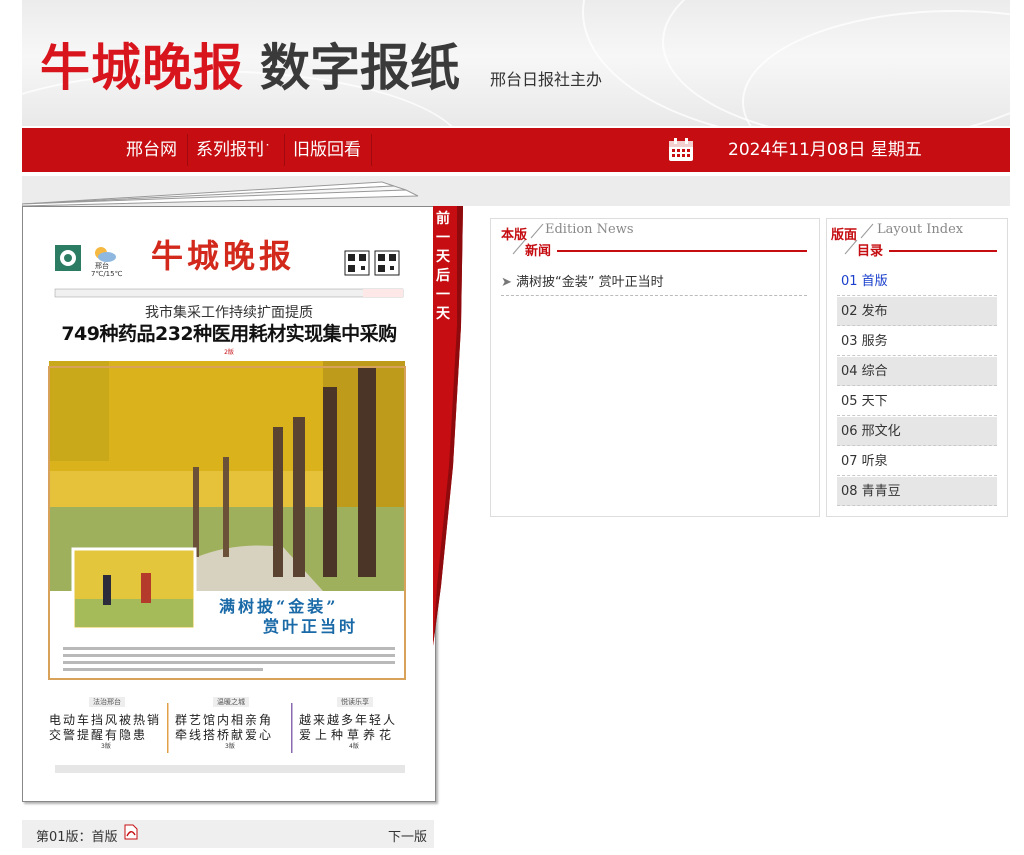  I want to click on current-date: 2024年11月08日 星期五, so click(825, 150).